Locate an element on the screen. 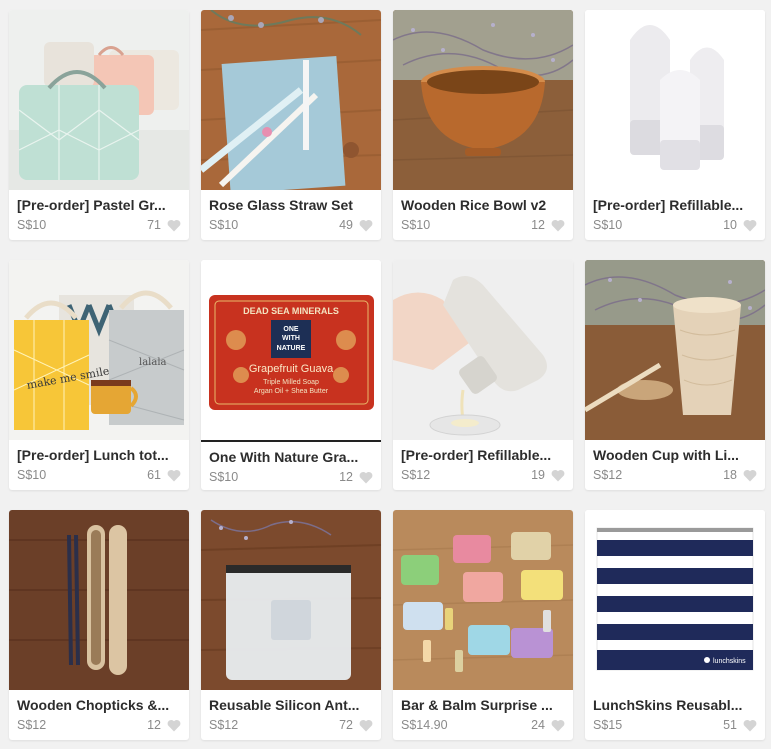 The height and width of the screenshot is (749, 771). product-card: [Pre-order] Pastel Gr... S$10 71 is located at coordinates (99, 125).